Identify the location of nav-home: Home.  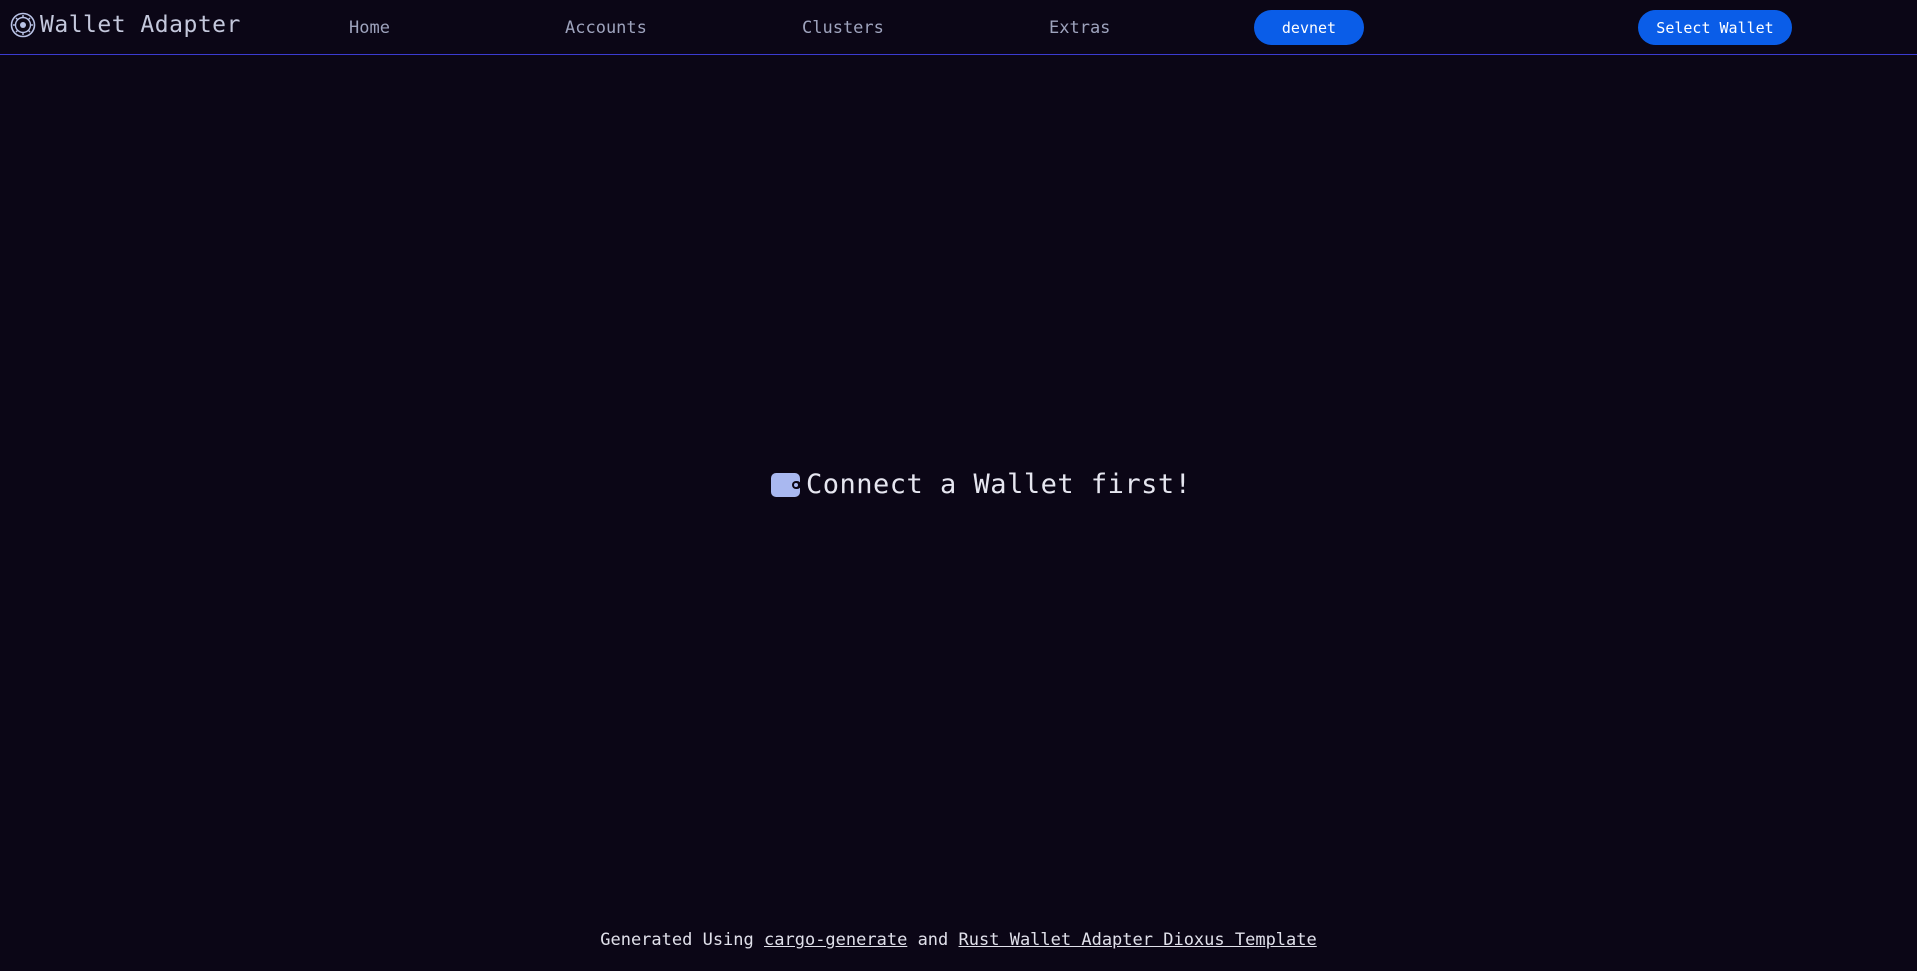
(369, 28).